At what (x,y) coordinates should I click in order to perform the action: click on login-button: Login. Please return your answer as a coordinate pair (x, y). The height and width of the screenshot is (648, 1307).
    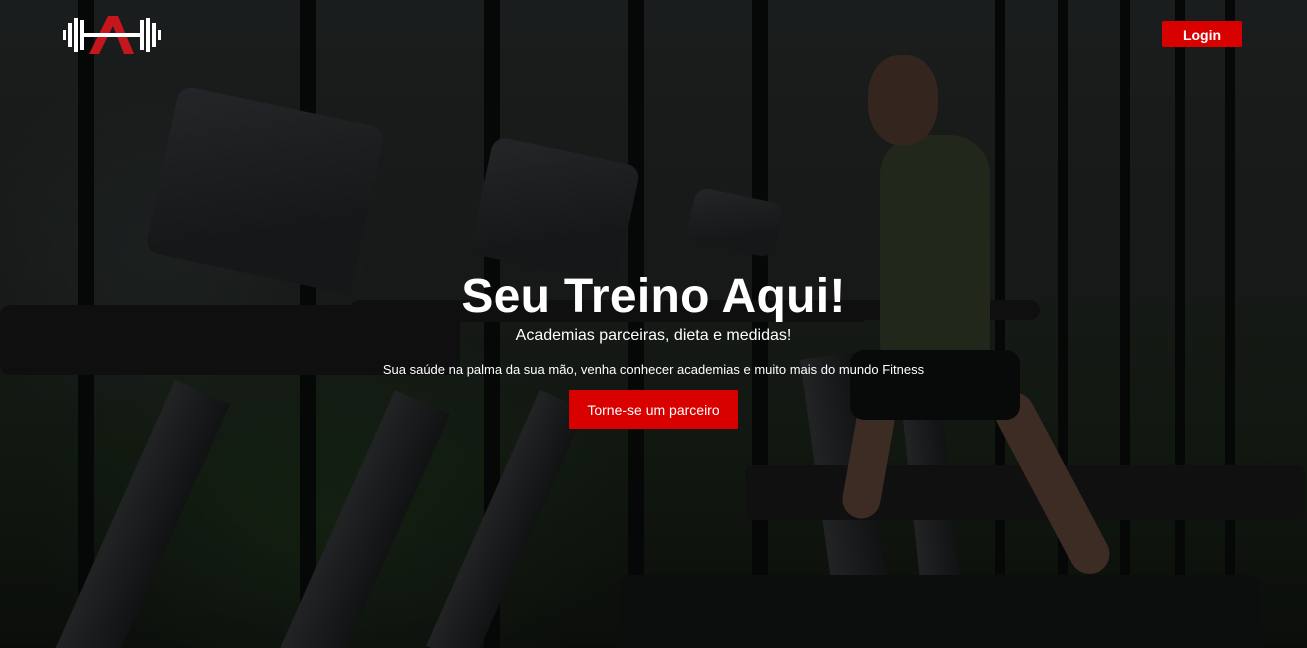
    Looking at the image, I should click on (1202, 34).